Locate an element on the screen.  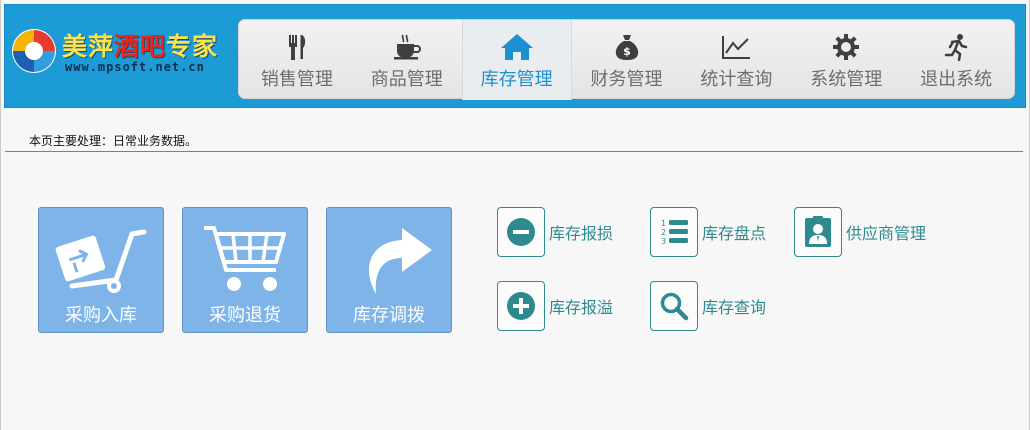
home-icon is located at coordinates (517, 47).